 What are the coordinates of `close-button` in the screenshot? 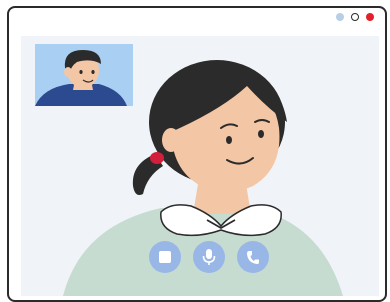 It's located at (370, 17).